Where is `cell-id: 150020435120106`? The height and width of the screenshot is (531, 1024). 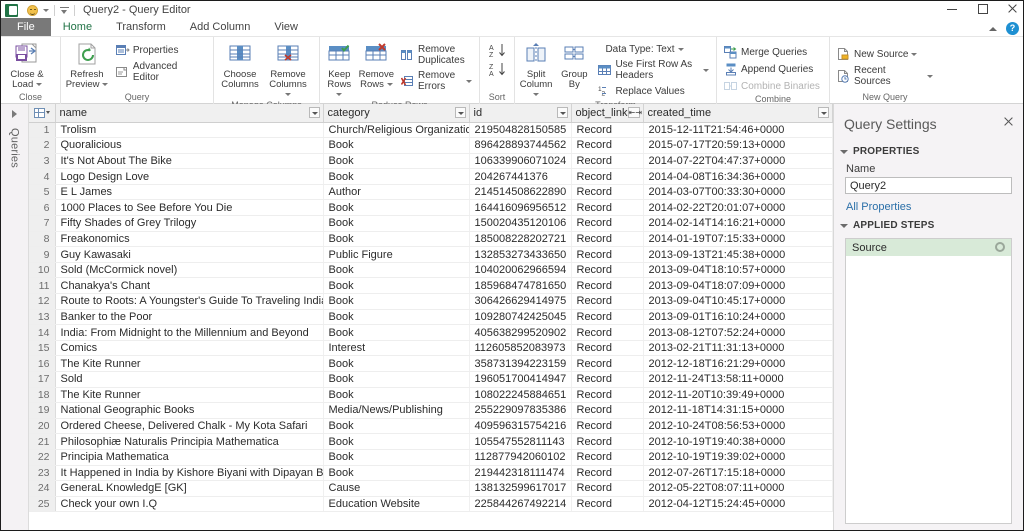
cell-id: 150020435120106 is located at coordinates (520, 223).